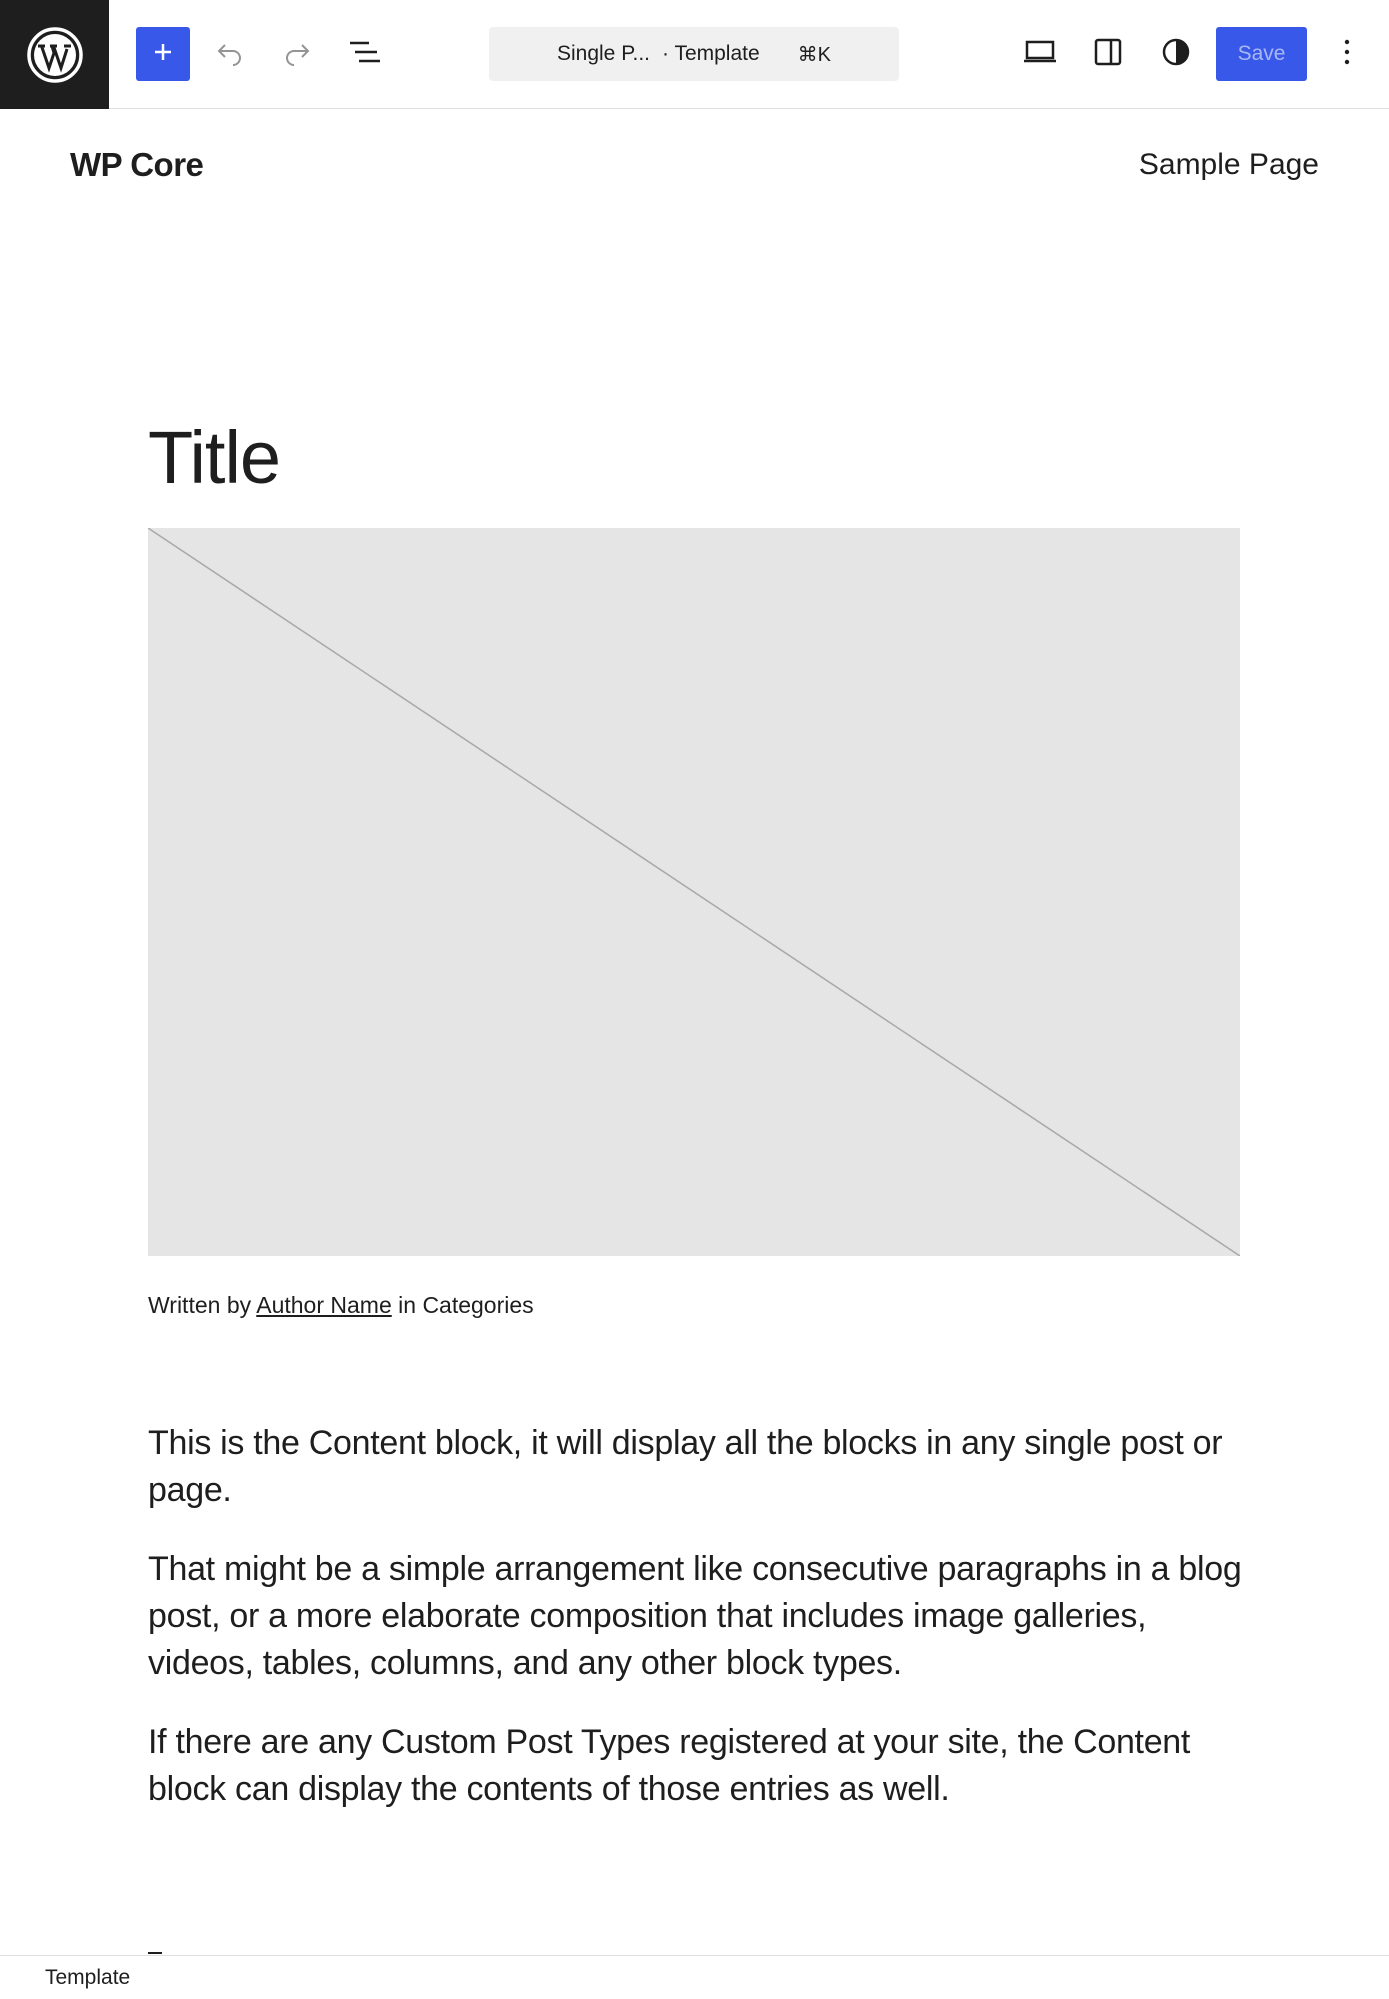  I want to click on block-inserter-button, so click(163, 54).